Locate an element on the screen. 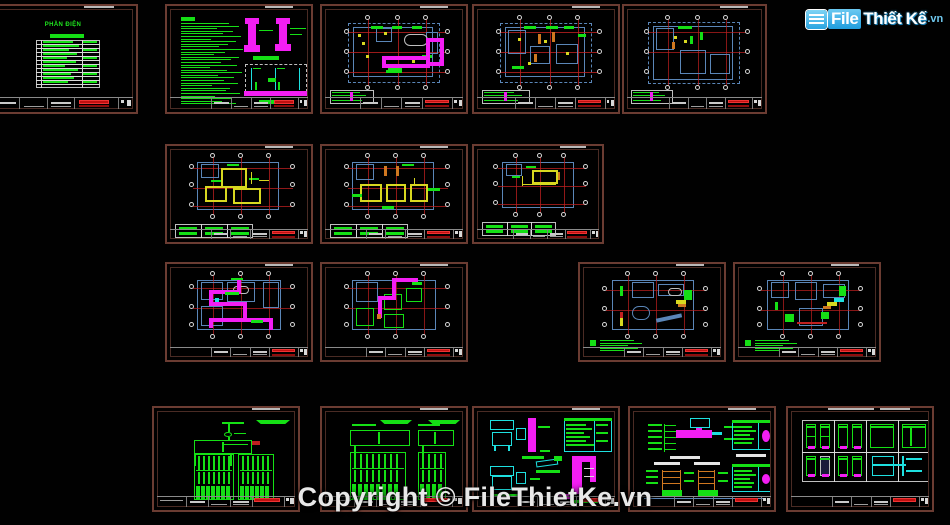  title-underline is located at coordinates (67, 36).